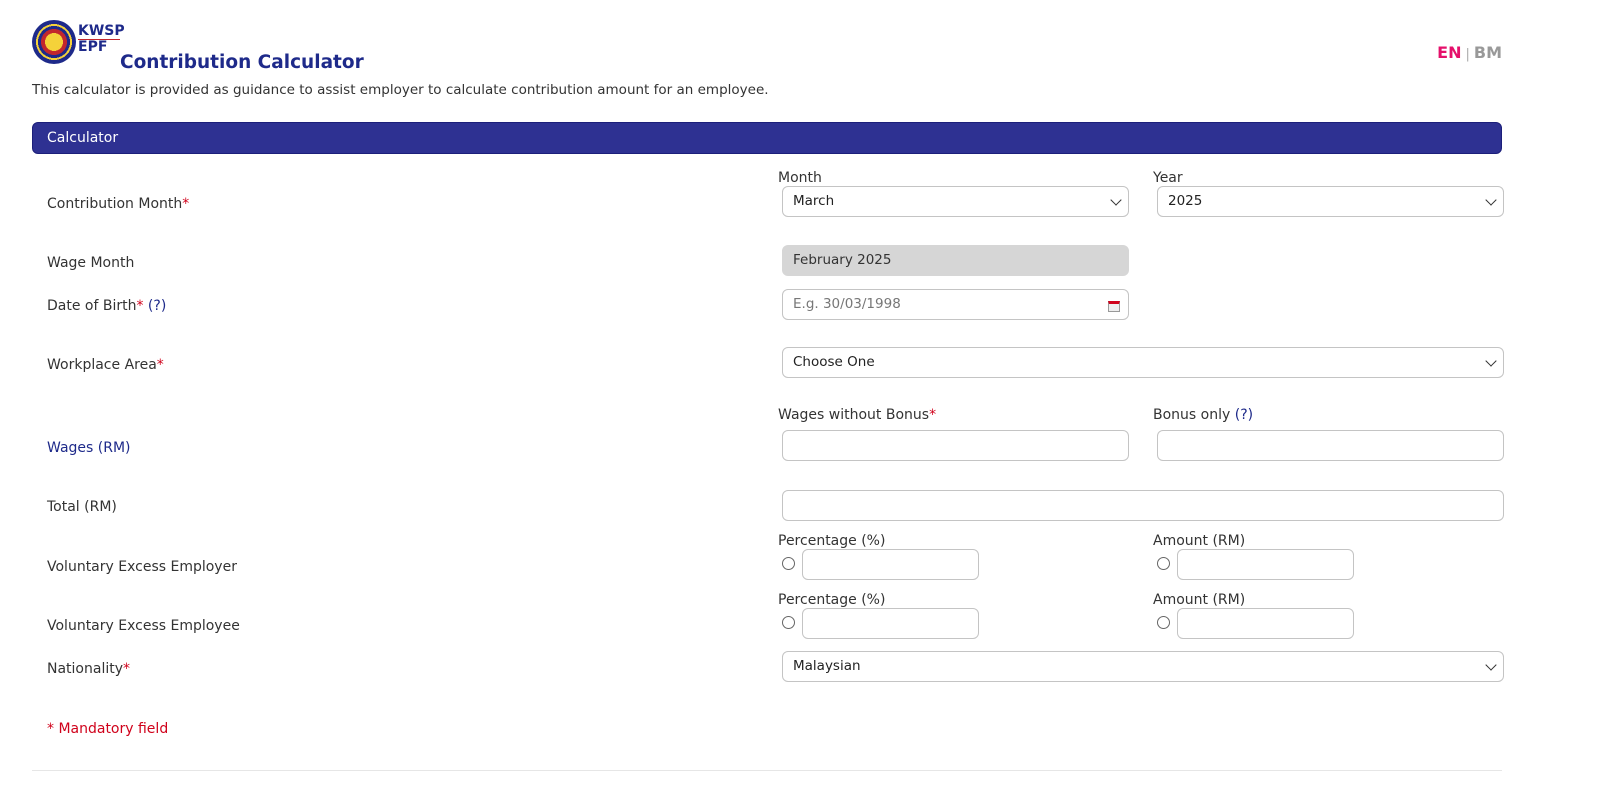  What do you see at coordinates (788, 622) in the screenshot?
I see `employee-percentage-radio` at bounding box center [788, 622].